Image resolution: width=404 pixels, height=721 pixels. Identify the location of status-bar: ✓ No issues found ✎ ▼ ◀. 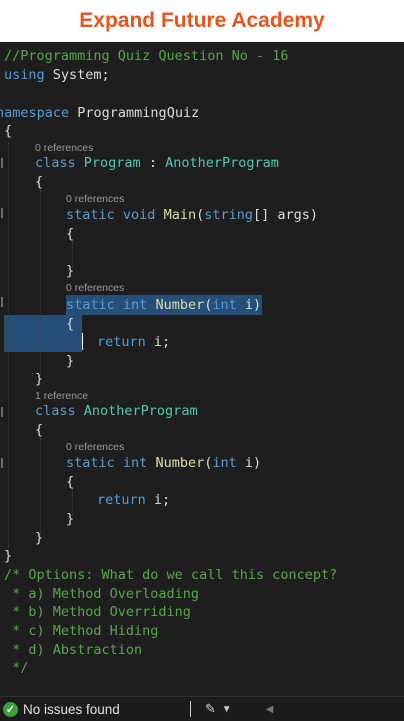
(202, 708).